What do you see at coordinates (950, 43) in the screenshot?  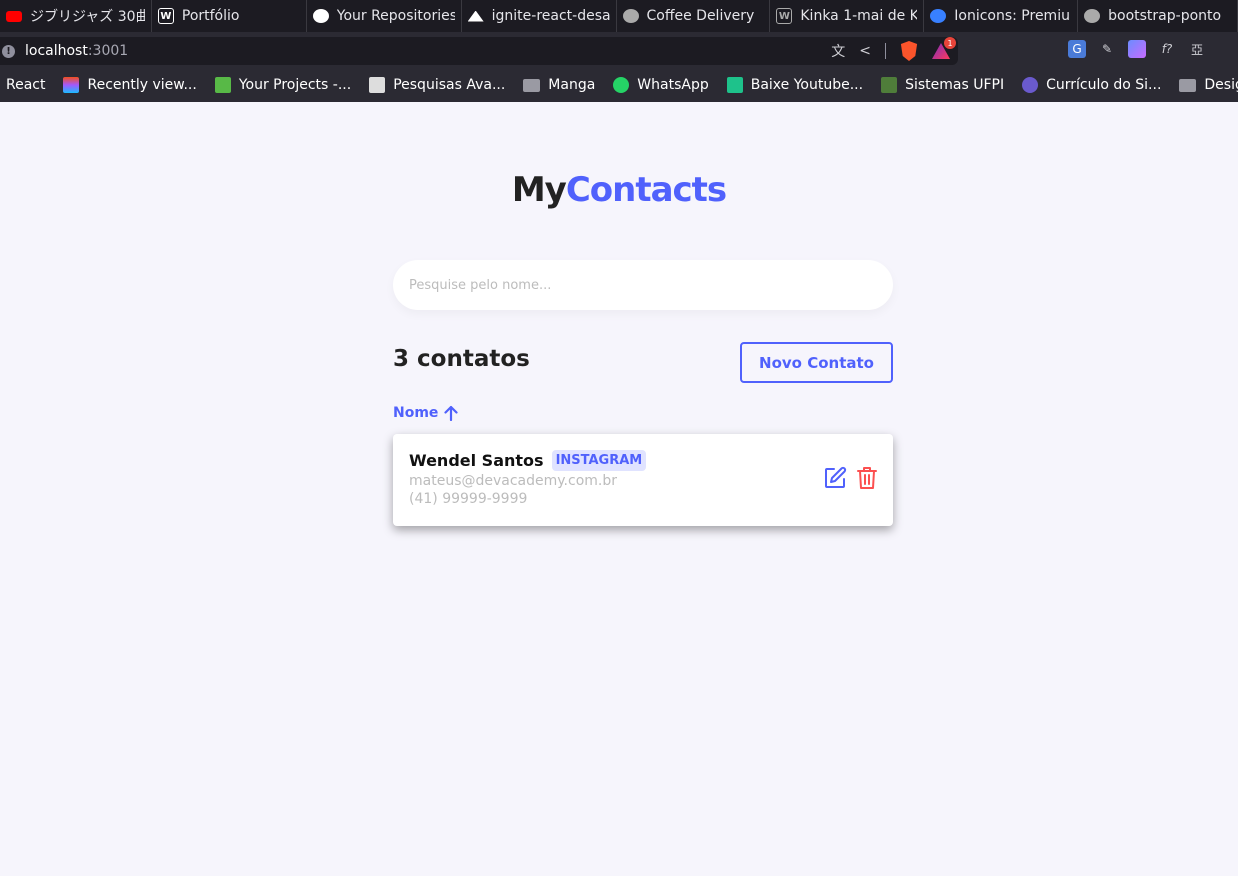 I see `rewards-badge: 1` at bounding box center [950, 43].